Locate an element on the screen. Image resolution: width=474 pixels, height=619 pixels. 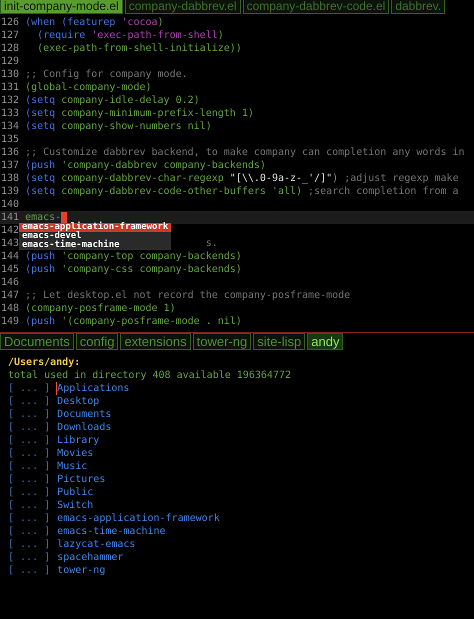
folder-name: Public is located at coordinates (75, 492).